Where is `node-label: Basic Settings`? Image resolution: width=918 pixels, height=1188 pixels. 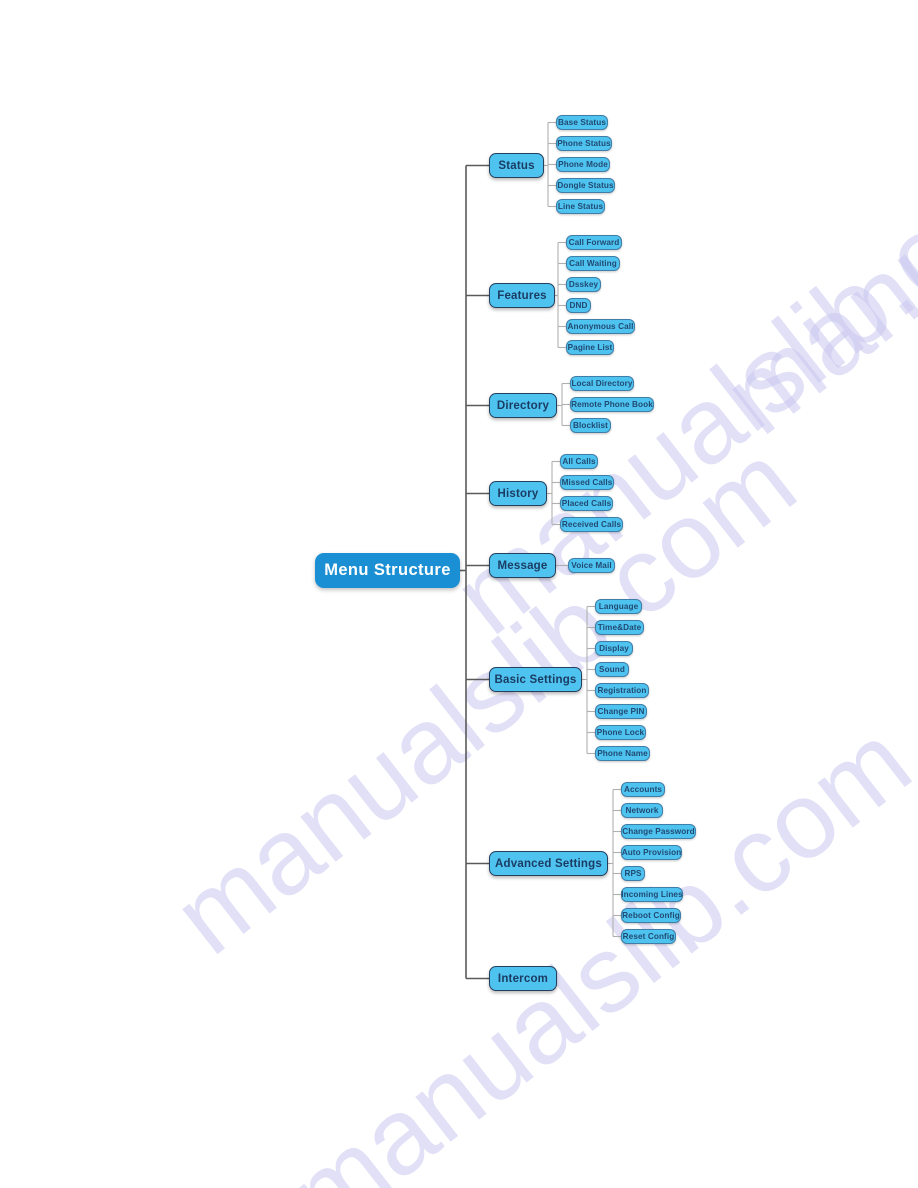
node-label: Basic Settings is located at coordinates (535, 679).